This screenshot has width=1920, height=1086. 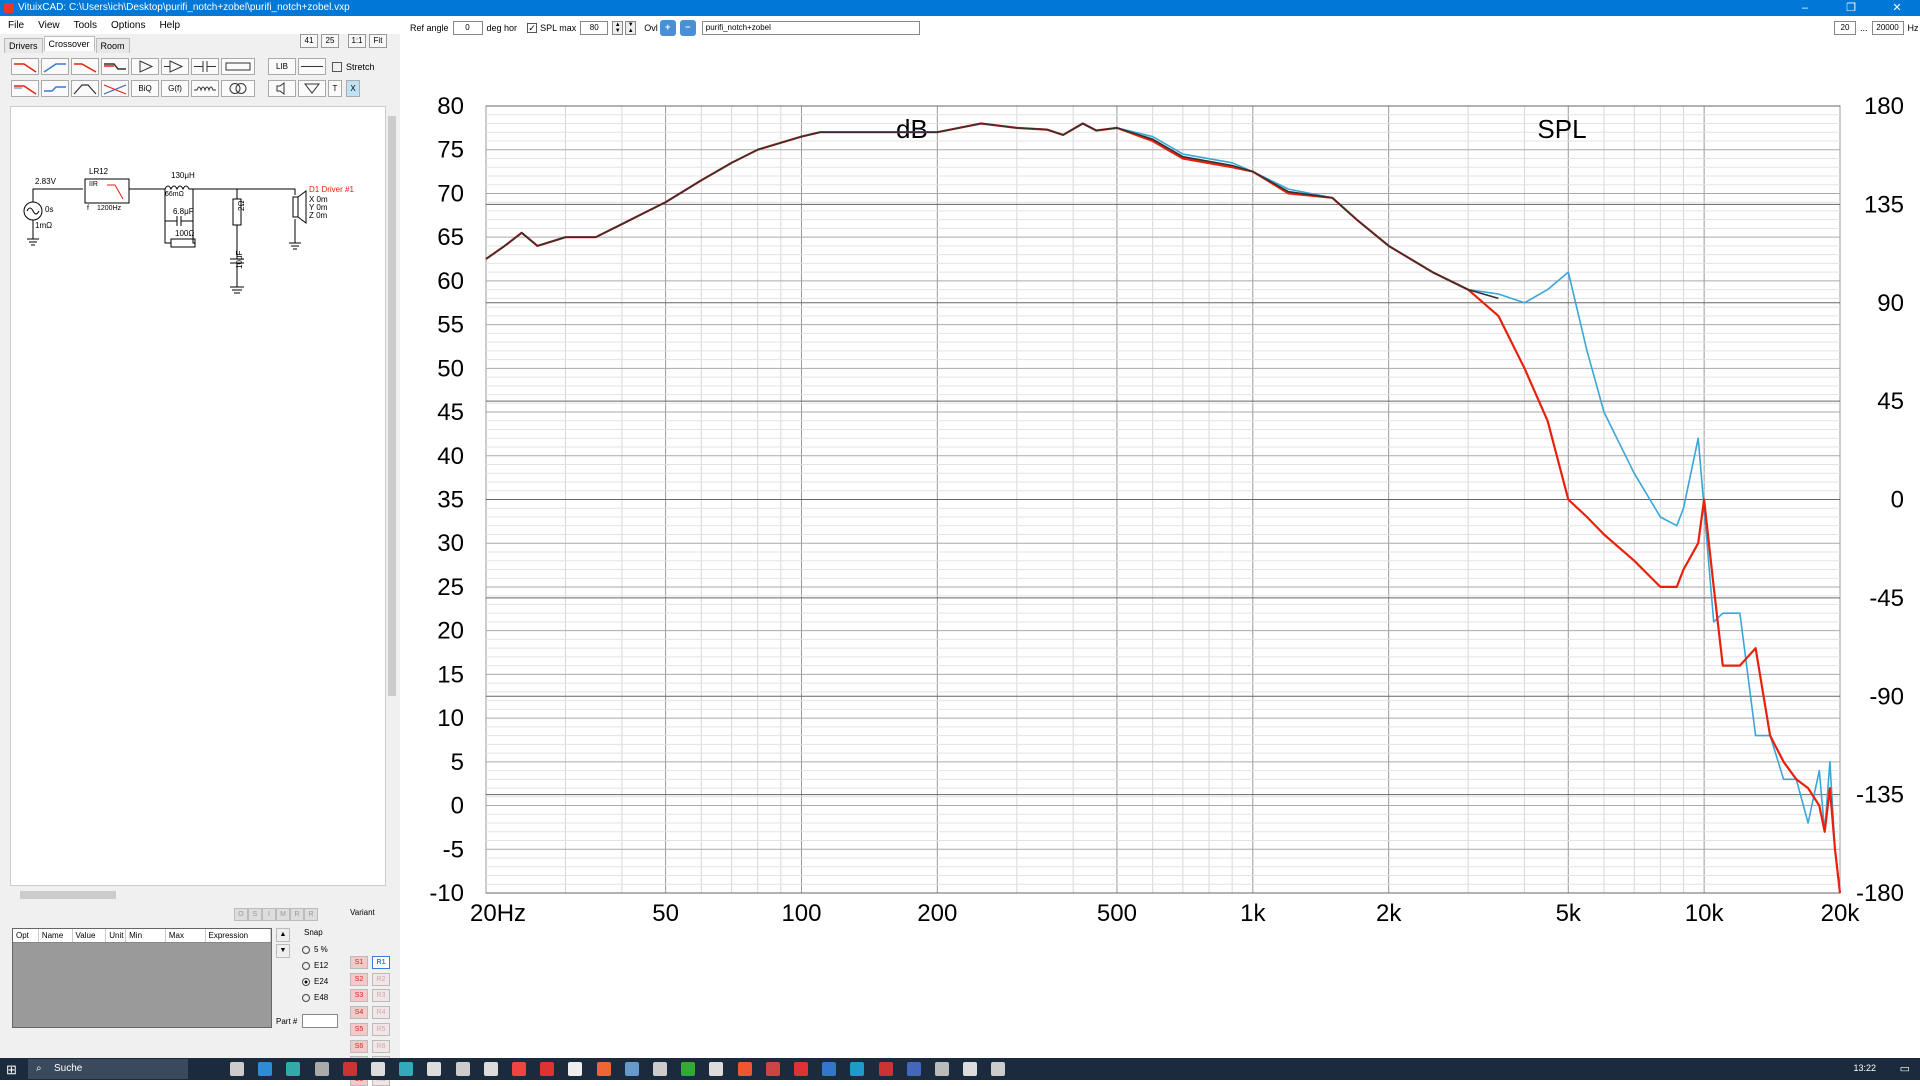 What do you see at coordinates (1805, 8) in the screenshot?
I see `minimize-icon: –` at bounding box center [1805, 8].